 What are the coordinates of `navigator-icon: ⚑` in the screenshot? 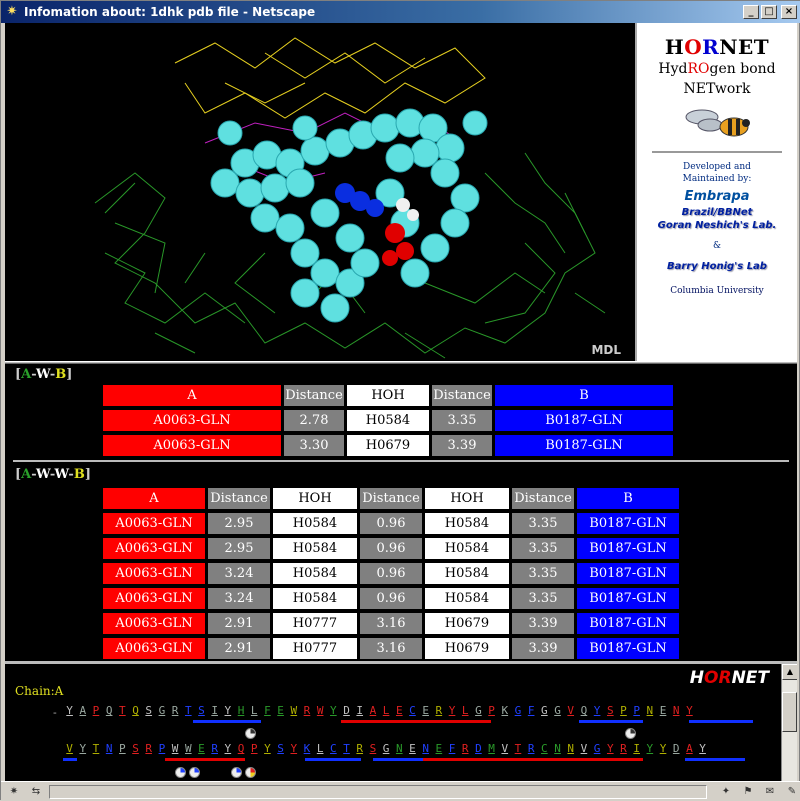 It's located at (748, 792).